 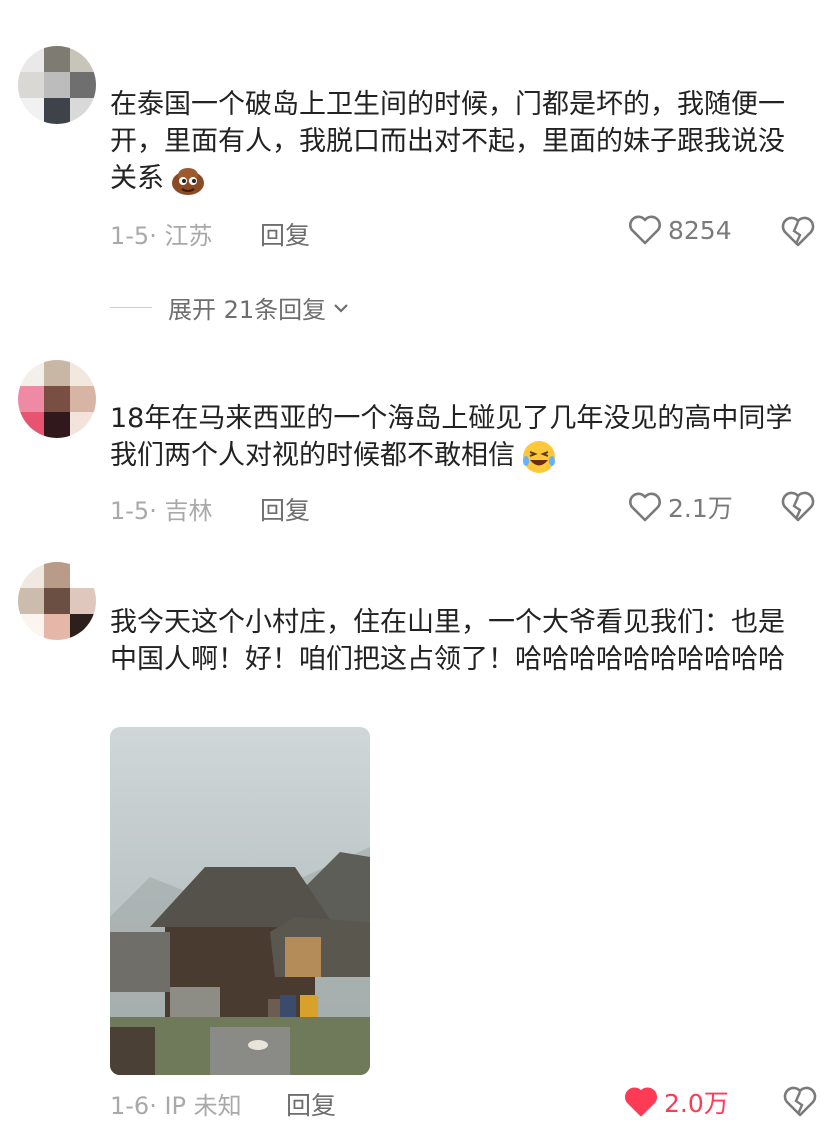 I want to click on comment-photo, so click(x=240, y=901).